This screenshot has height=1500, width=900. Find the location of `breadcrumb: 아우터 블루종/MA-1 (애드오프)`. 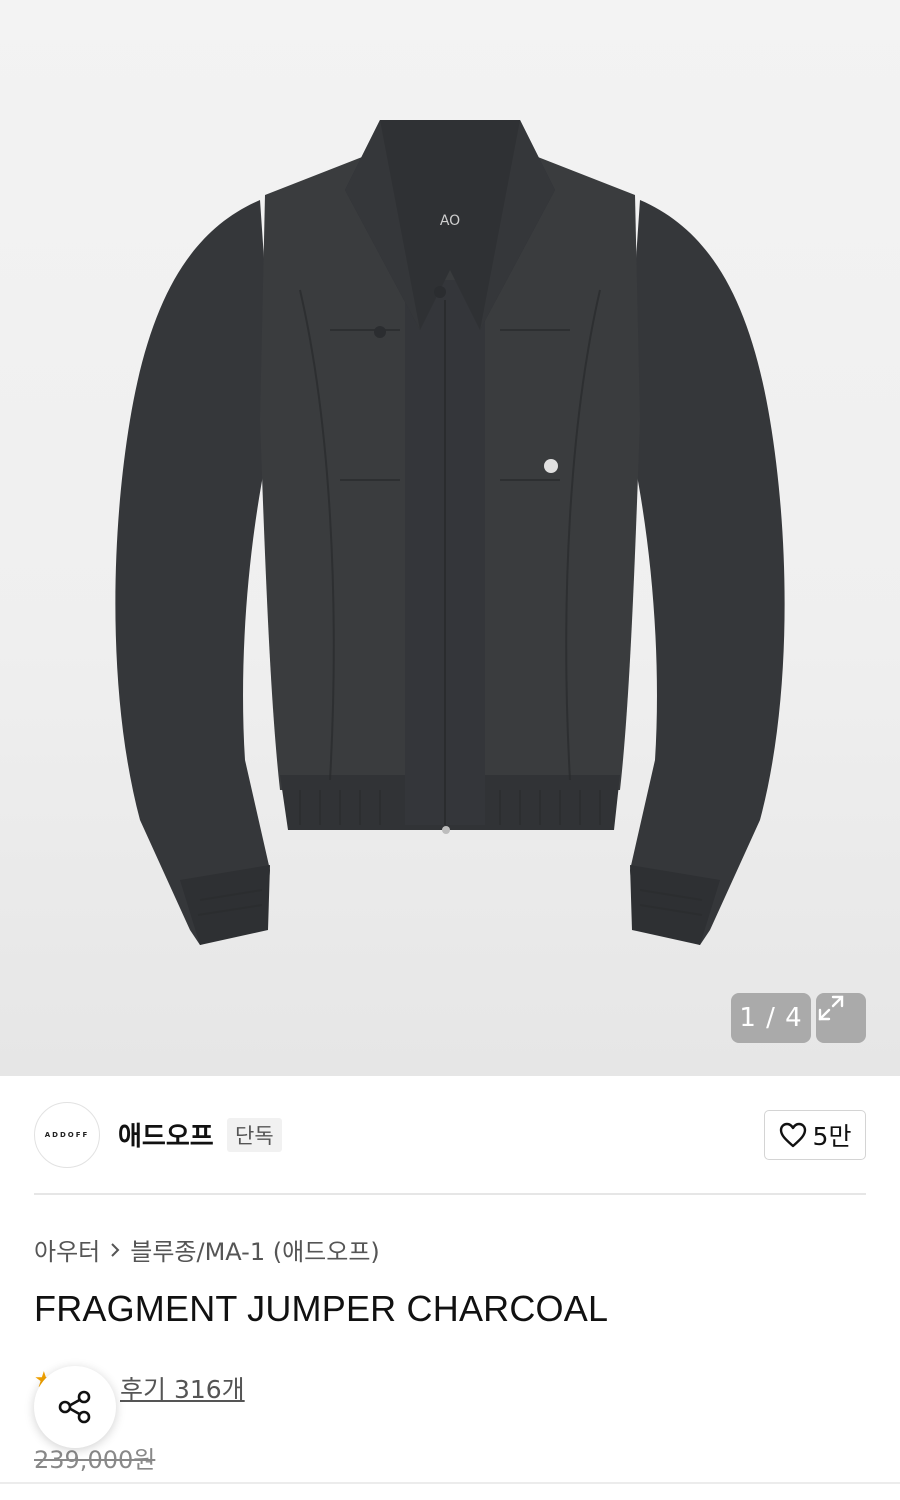

breadcrumb: 아우터 블루종/MA-1 (애드오프) is located at coordinates (207, 1249).